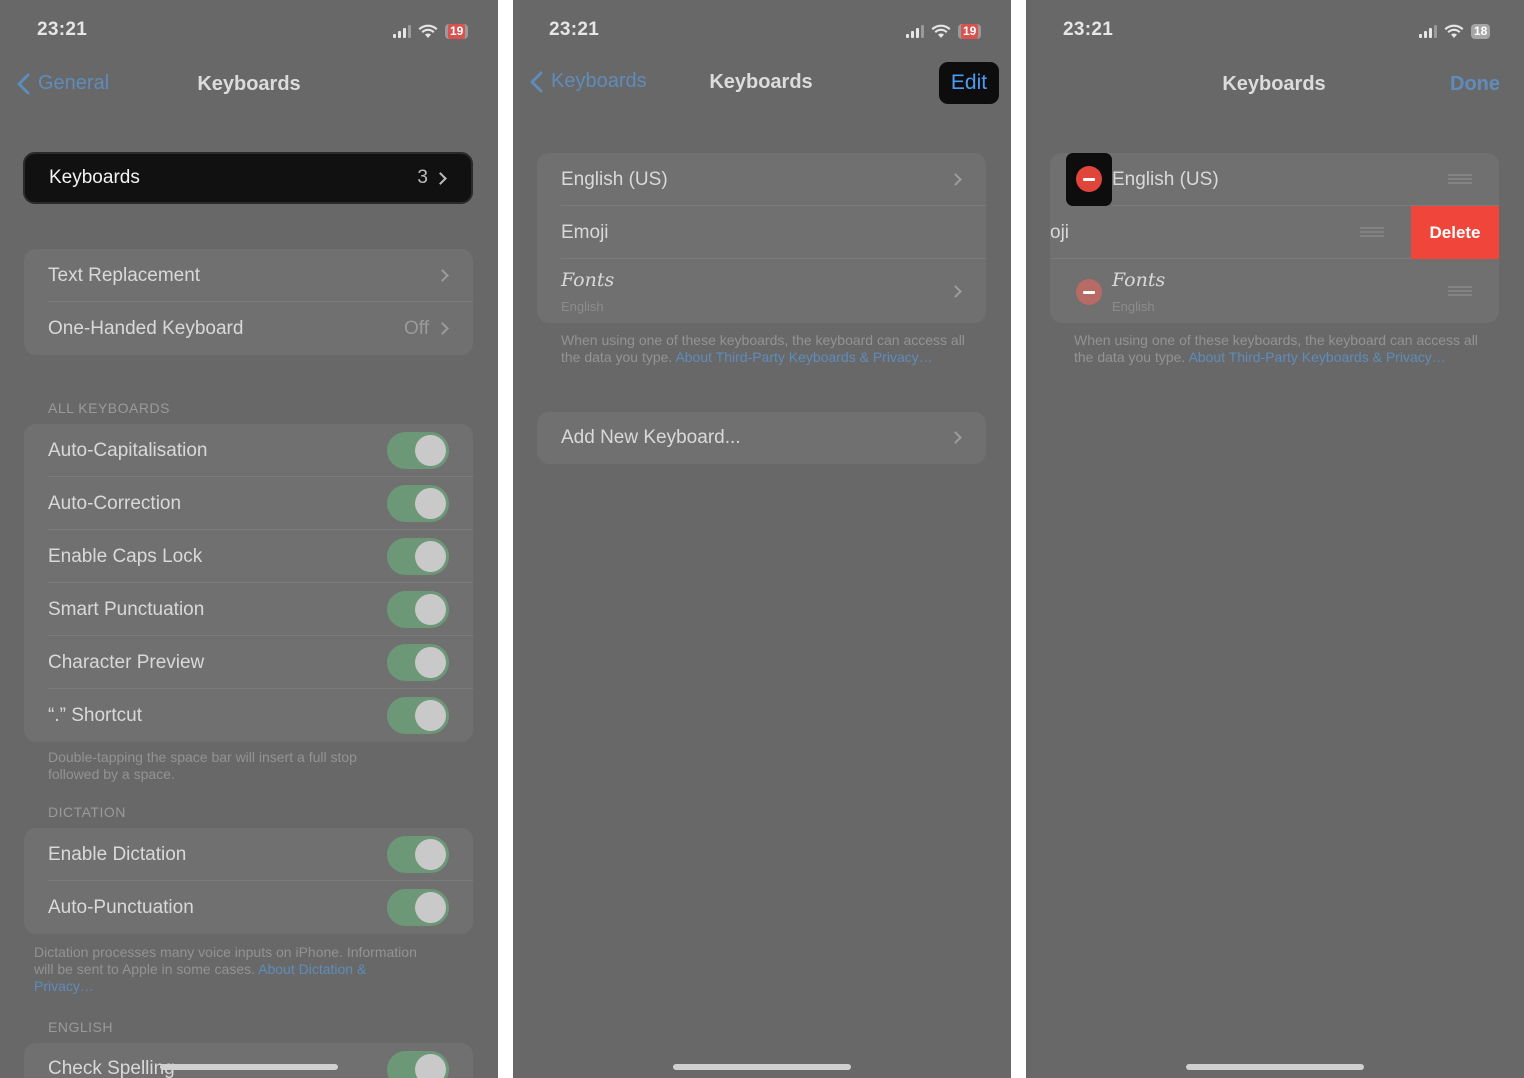 The width and height of the screenshot is (1524, 1078). Describe the element at coordinates (80, 1027) in the screenshot. I see `english-header: ENGLISH` at that location.